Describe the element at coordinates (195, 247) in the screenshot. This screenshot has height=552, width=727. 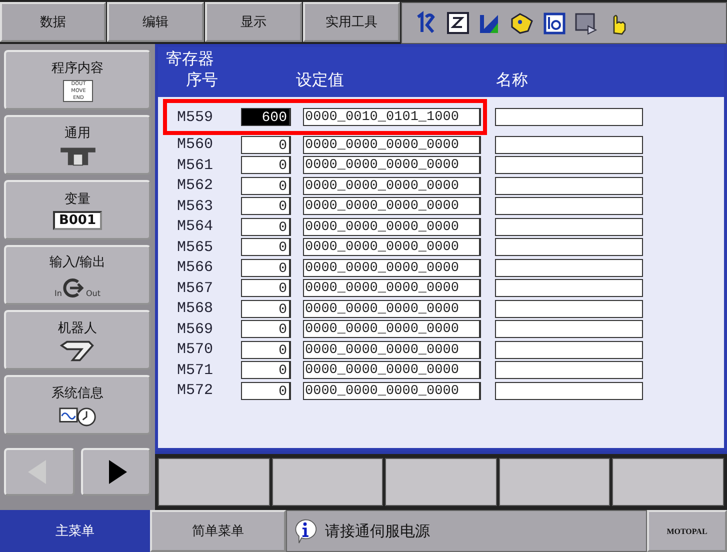
I see `register-number: M565` at that location.